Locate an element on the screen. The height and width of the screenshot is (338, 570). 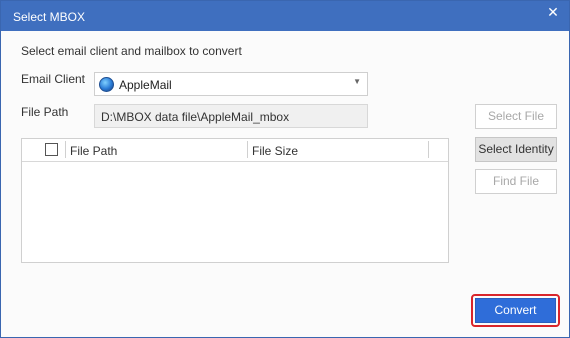
applemail-icon is located at coordinates (106, 84).